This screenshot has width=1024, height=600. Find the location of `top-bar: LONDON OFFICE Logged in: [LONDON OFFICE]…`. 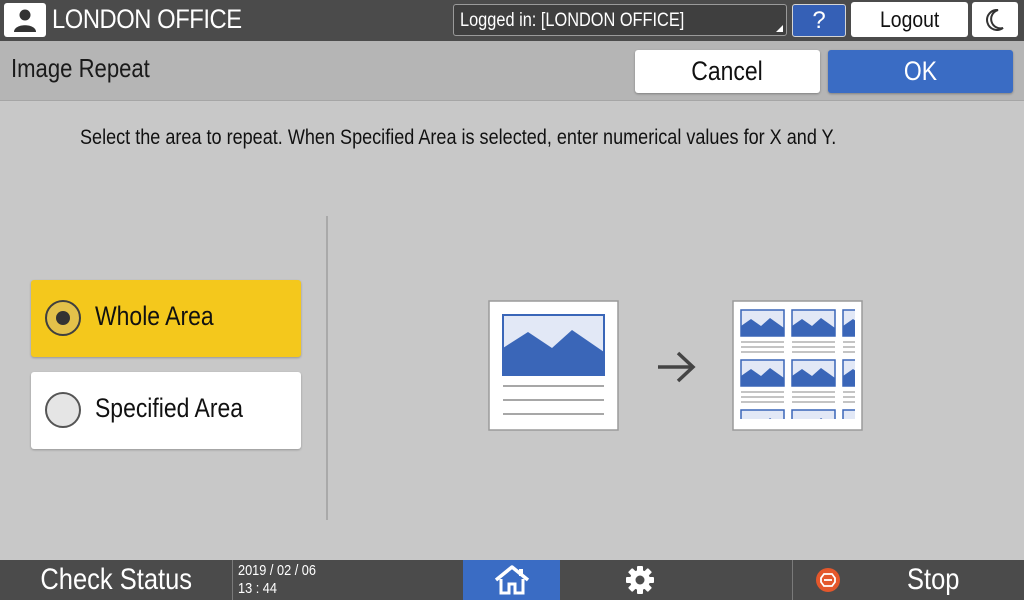

top-bar: LONDON OFFICE Logged in: [LONDON OFFICE]… is located at coordinates (512, 20).